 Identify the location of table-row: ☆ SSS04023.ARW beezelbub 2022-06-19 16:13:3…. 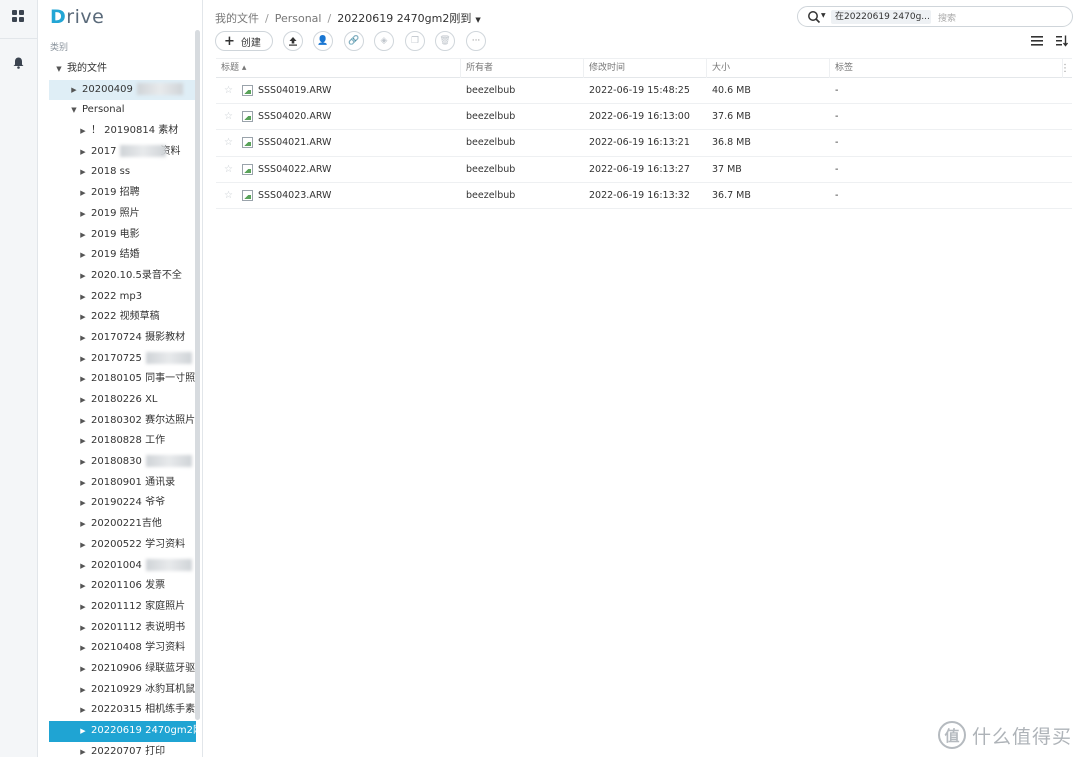
(644, 196).